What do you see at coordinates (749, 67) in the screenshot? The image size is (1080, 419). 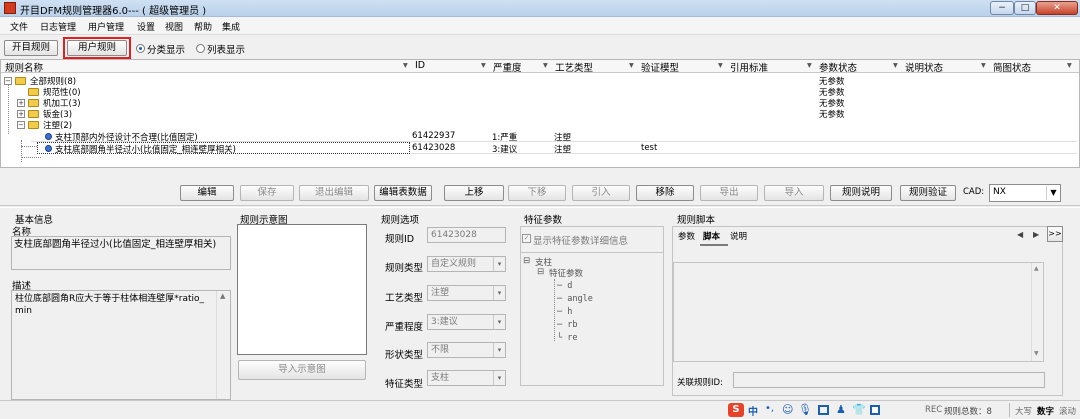 I see `header-standard: 引用标准` at bounding box center [749, 67].